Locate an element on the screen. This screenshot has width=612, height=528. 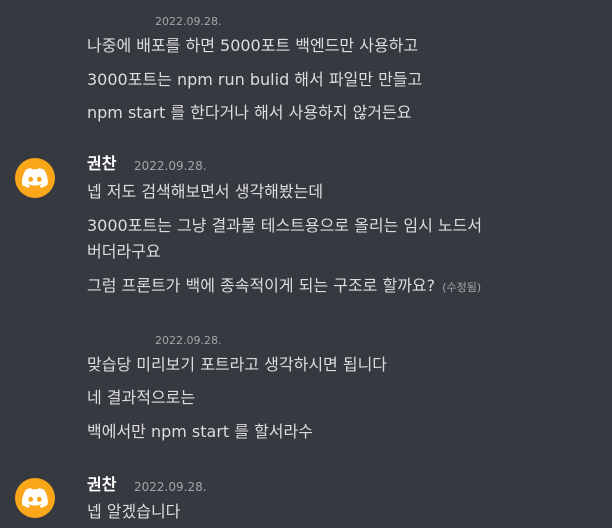
message-text: 나중에 배포를 하면 5000포트 백엔드만 사용하고 is located at coordinates (253, 45).